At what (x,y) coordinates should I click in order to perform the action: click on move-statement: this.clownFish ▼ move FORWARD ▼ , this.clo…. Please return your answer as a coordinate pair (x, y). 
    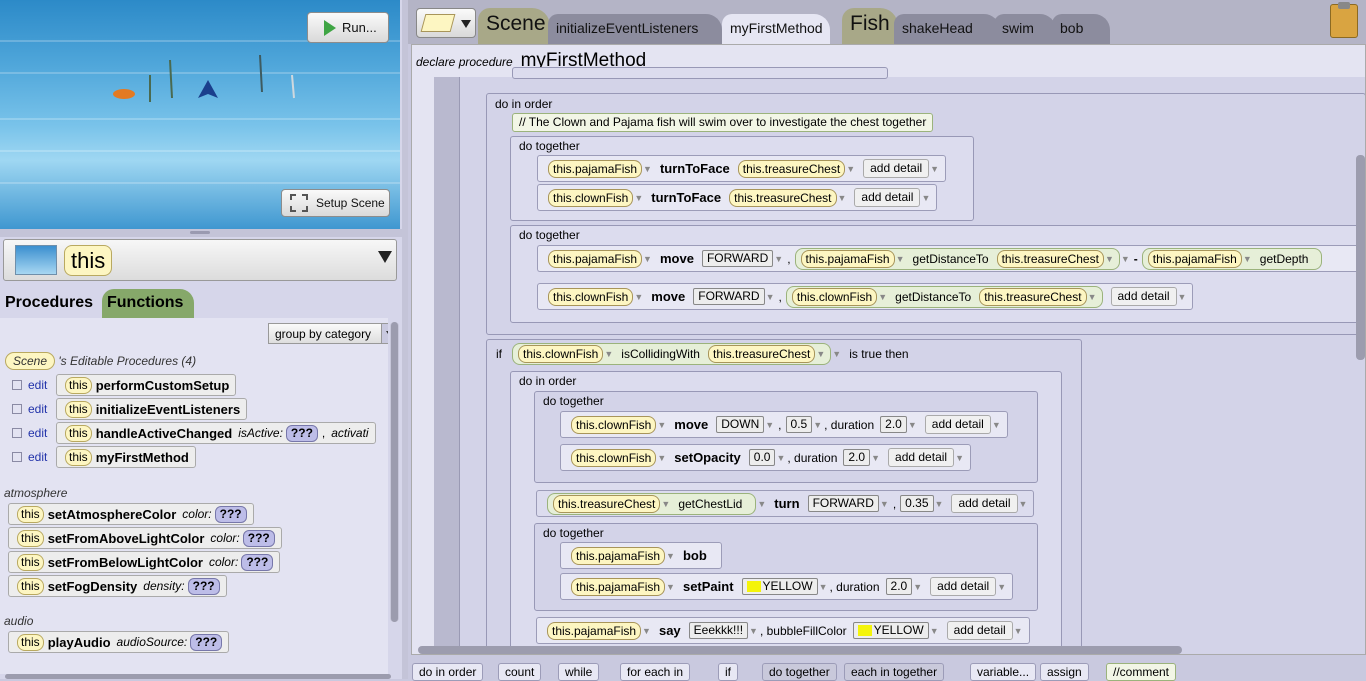
    Looking at the image, I should click on (865, 296).